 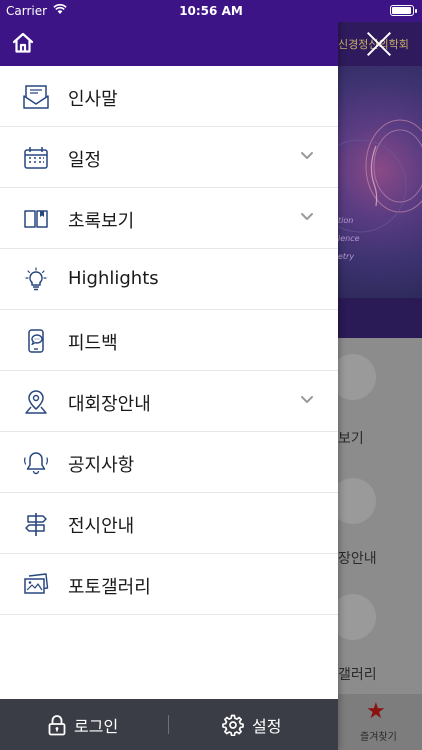 What do you see at coordinates (36, 97) in the screenshot?
I see `envelope-icon` at bounding box center [36, 97].